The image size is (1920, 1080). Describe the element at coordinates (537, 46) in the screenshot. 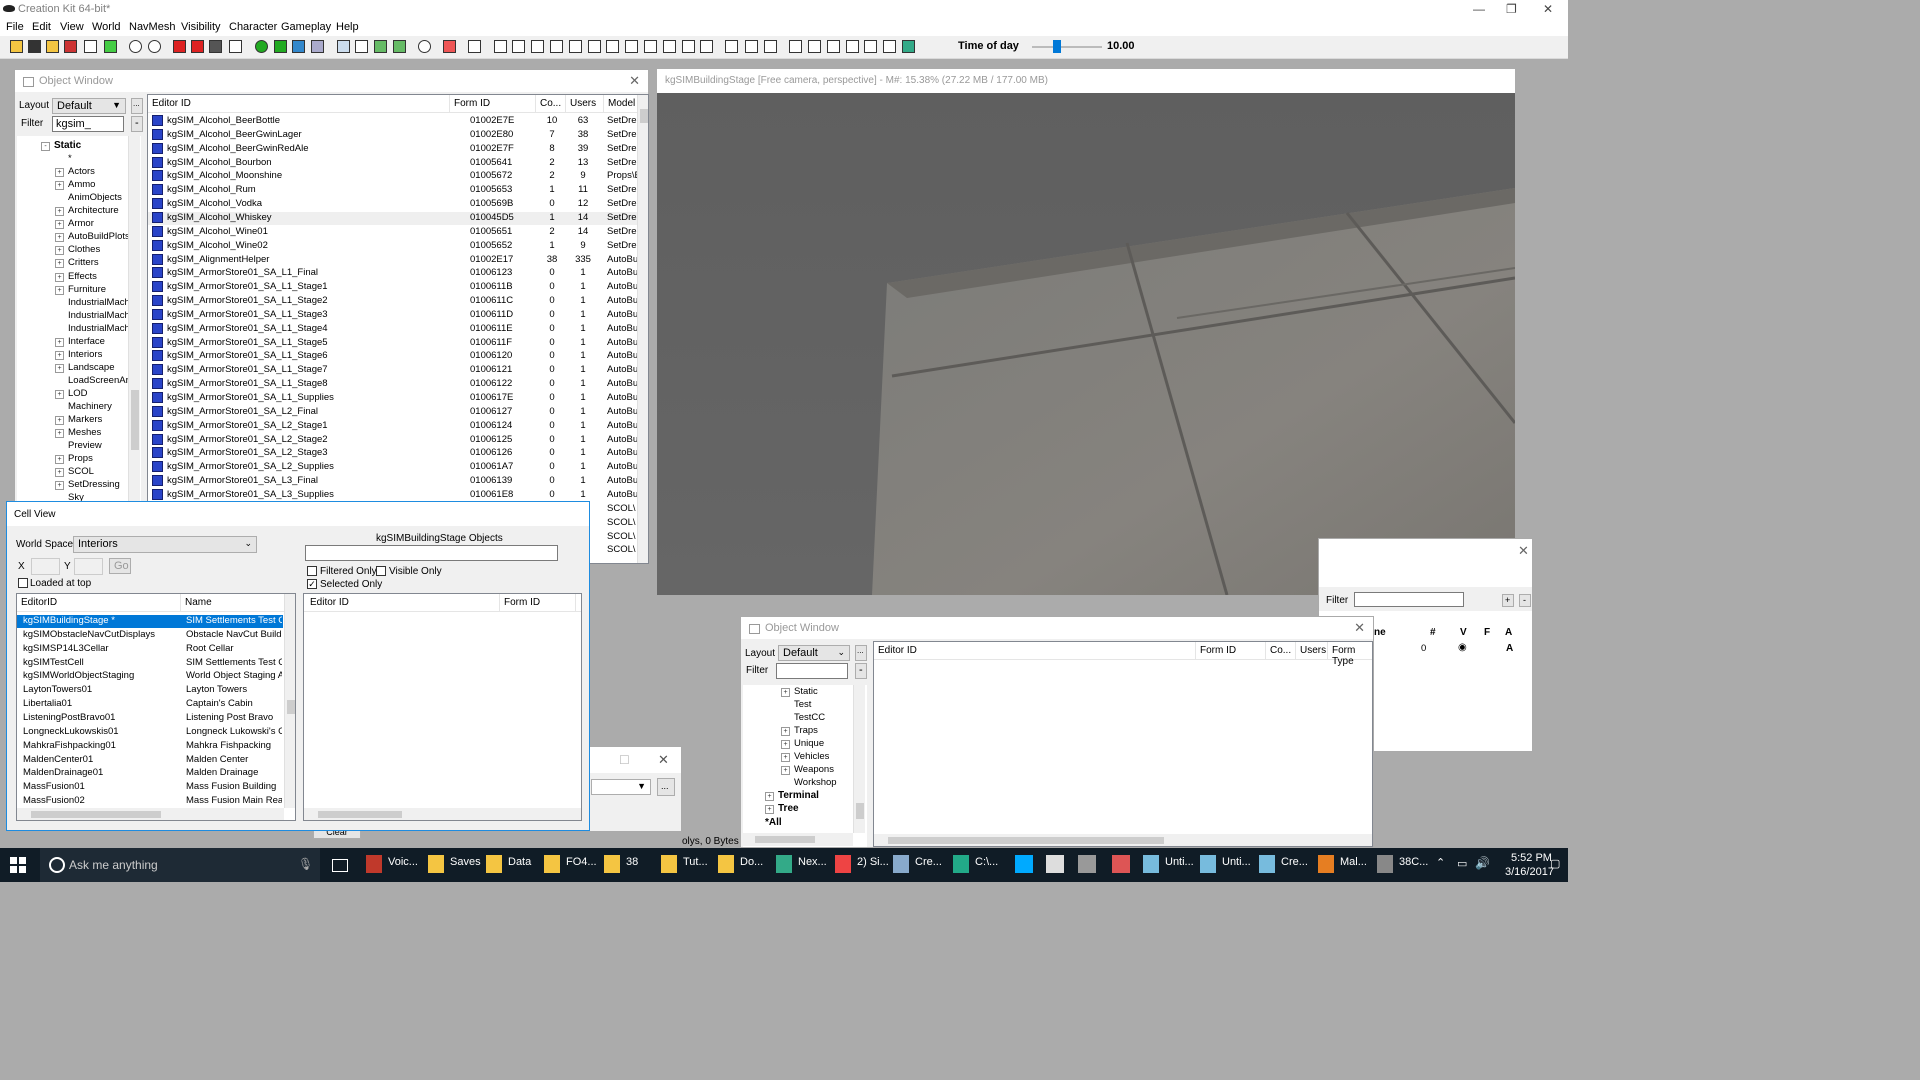

I see `cube-c-icon` at that location.